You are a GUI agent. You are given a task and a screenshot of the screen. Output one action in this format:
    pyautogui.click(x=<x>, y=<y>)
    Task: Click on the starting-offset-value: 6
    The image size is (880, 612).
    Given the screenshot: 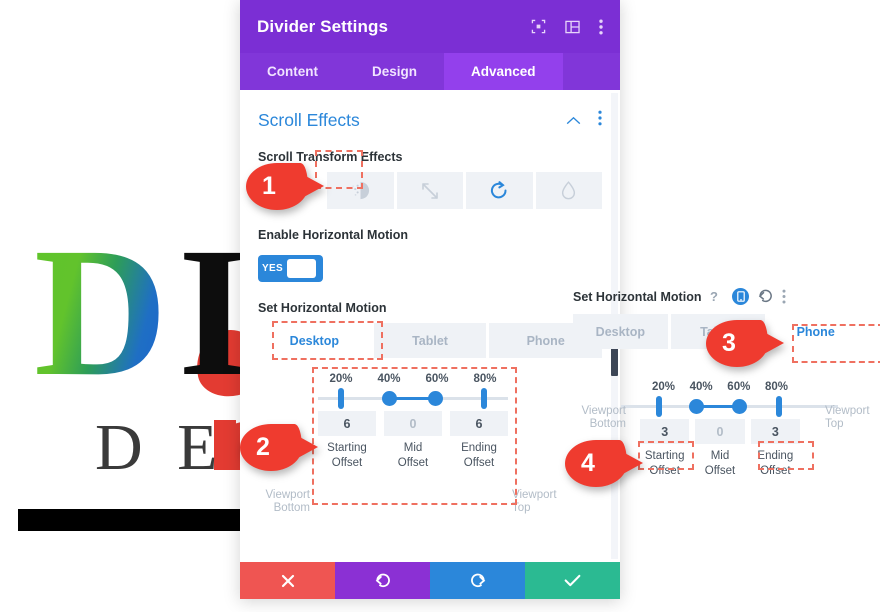 What is the action you would take?
    pyautogui.click(x=347, y=423)
    